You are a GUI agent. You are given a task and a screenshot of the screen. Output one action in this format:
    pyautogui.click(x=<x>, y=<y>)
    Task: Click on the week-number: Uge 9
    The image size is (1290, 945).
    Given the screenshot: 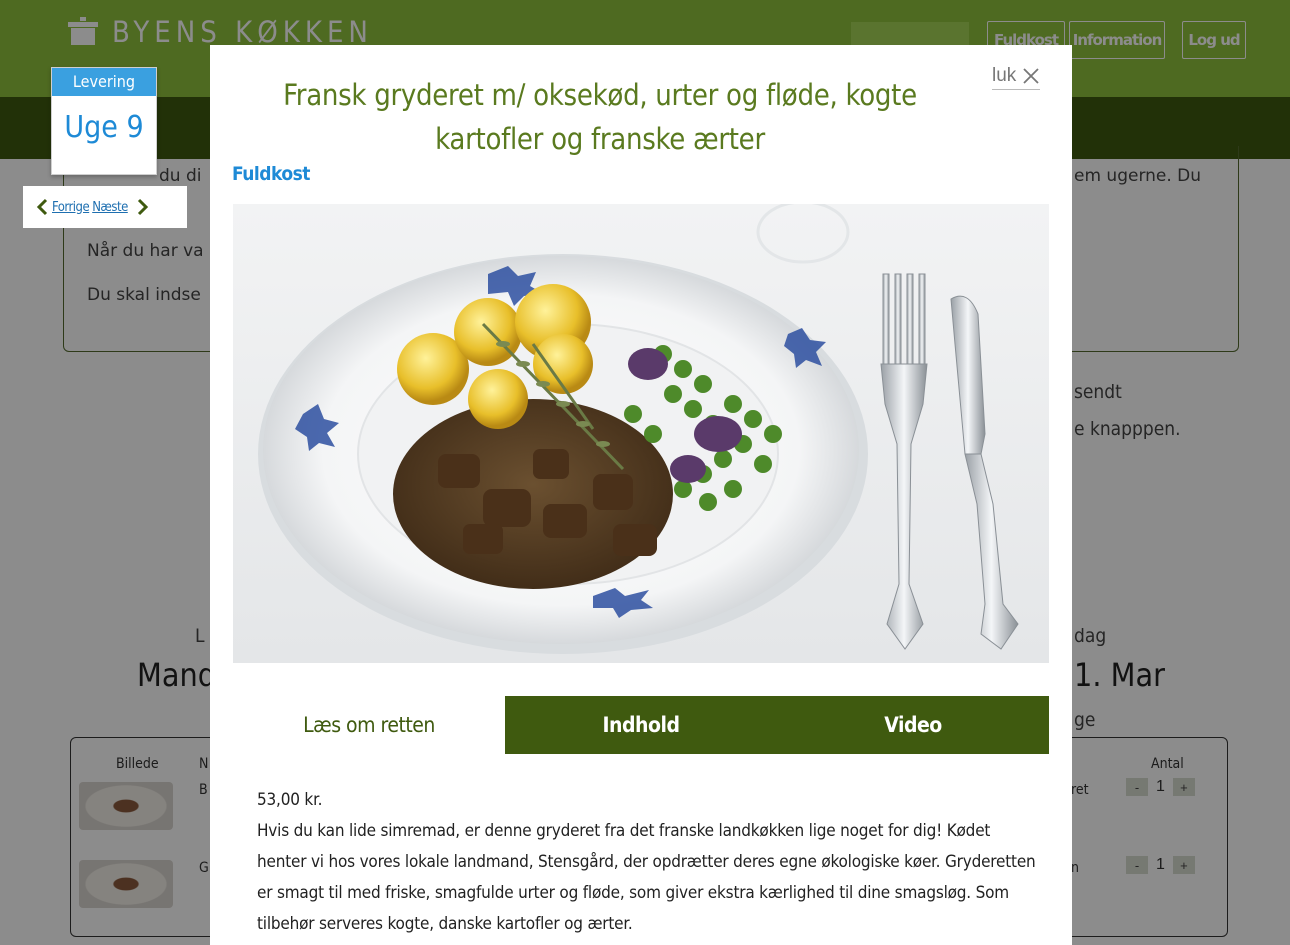 What is the action you would take?
    pyautogui.click(x=104, y=127)
    